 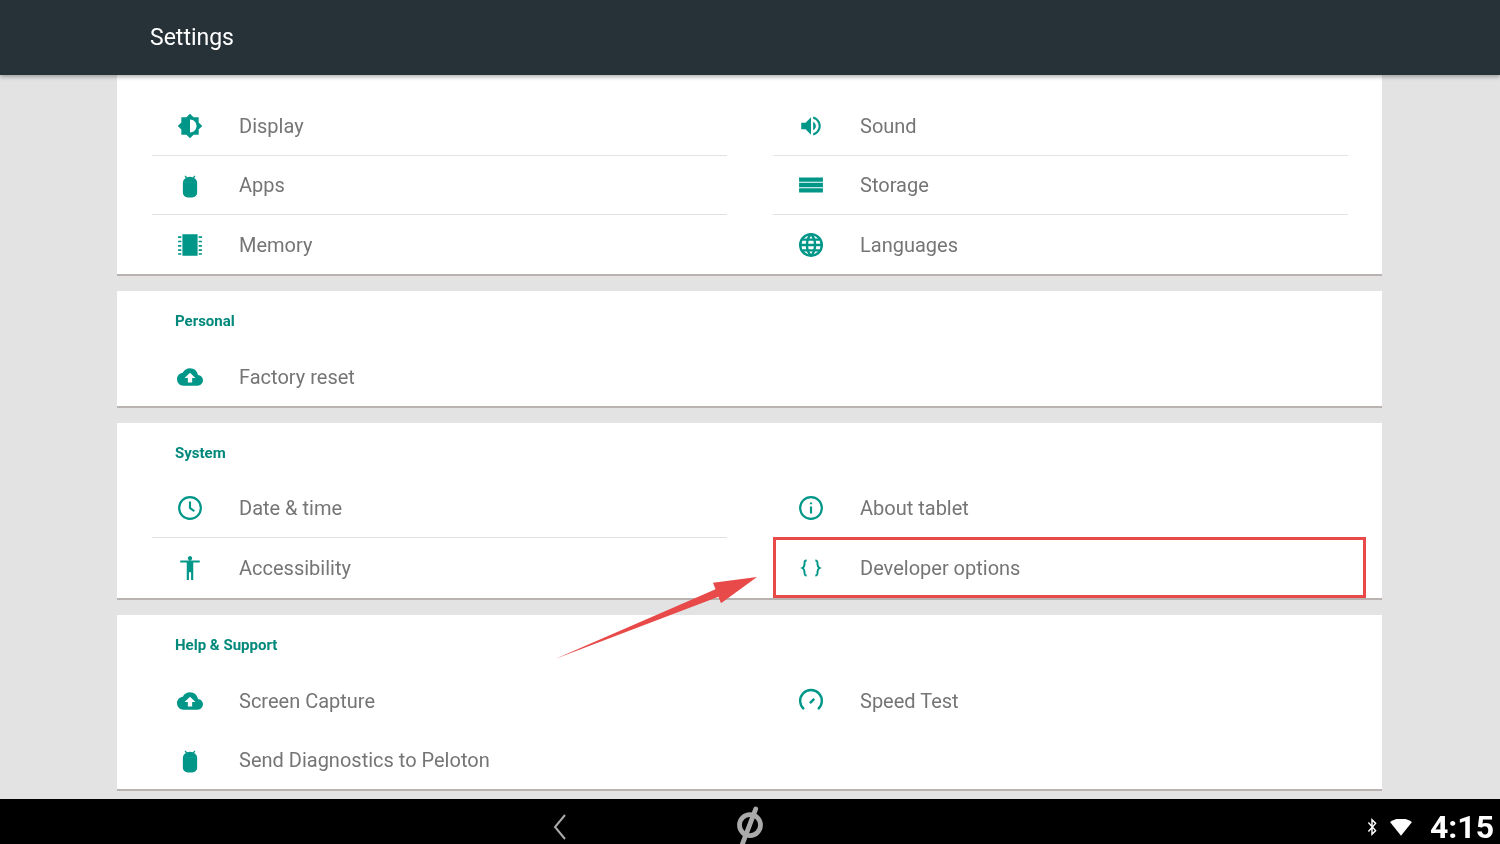 What do you see at coordinates (190, 567) in the screenshot?
I see `accessibility-icon` at bounding box center [190, 567].